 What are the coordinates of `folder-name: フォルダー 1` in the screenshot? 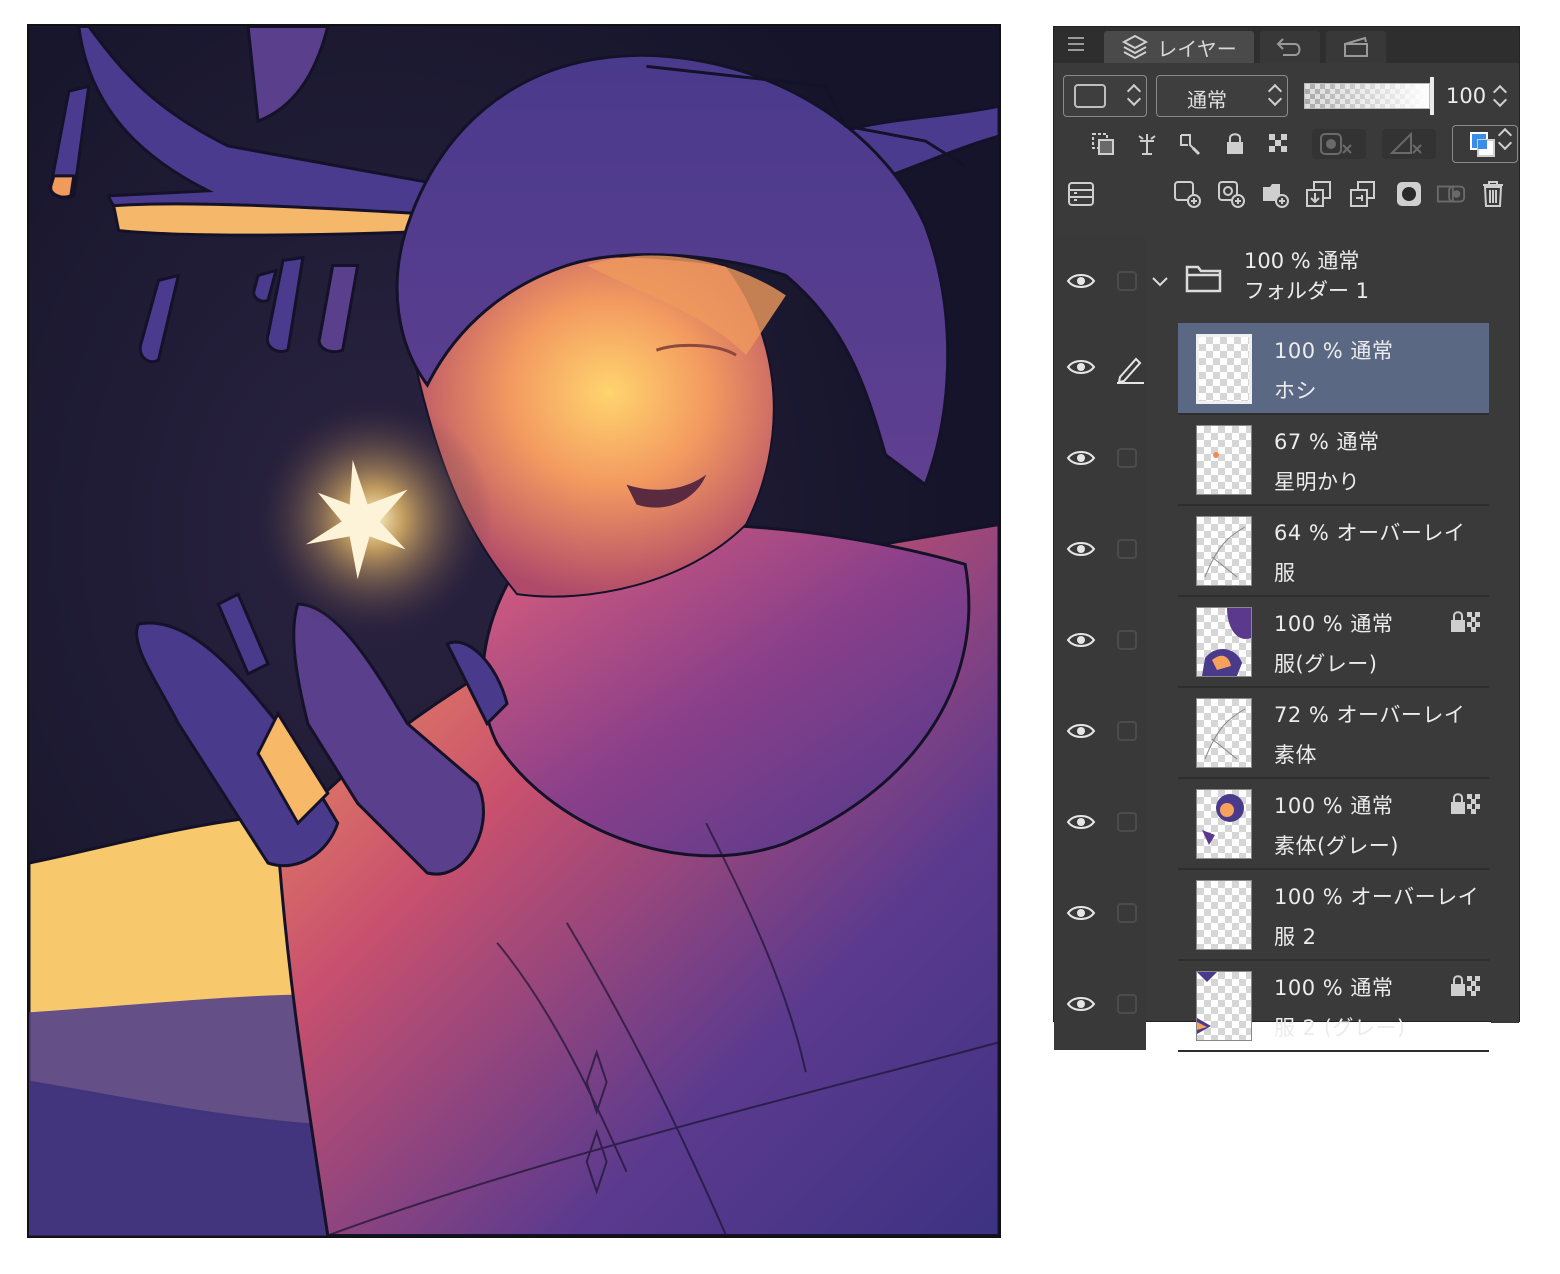 It's located at (1307, 291).